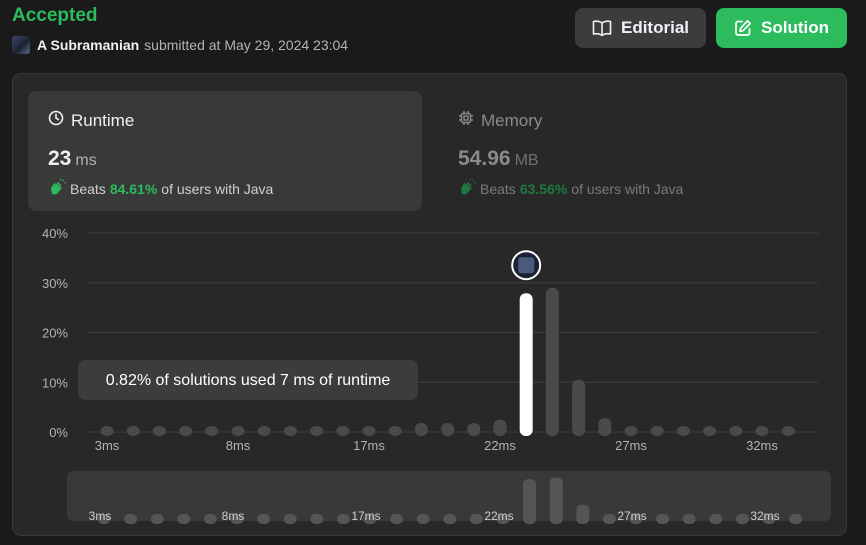 The height and width of the screenshot is (545, 866). Describe the element at coordinates (764, 516) in the screenshot. I see `mini-x-tick-label: 32ms` at that location.